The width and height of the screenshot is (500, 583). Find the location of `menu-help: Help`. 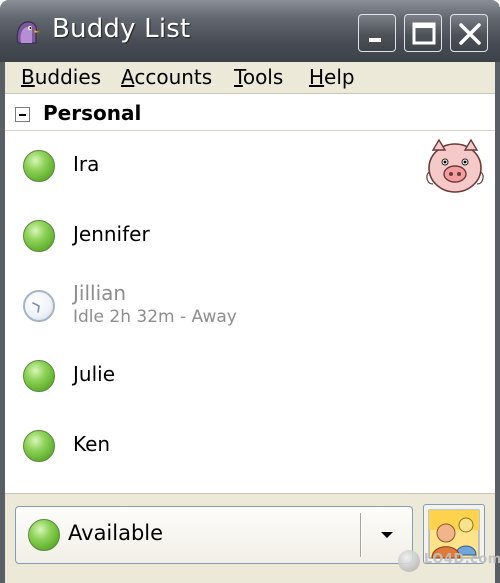

menu-help: Help is located at coordinates (332, 77).